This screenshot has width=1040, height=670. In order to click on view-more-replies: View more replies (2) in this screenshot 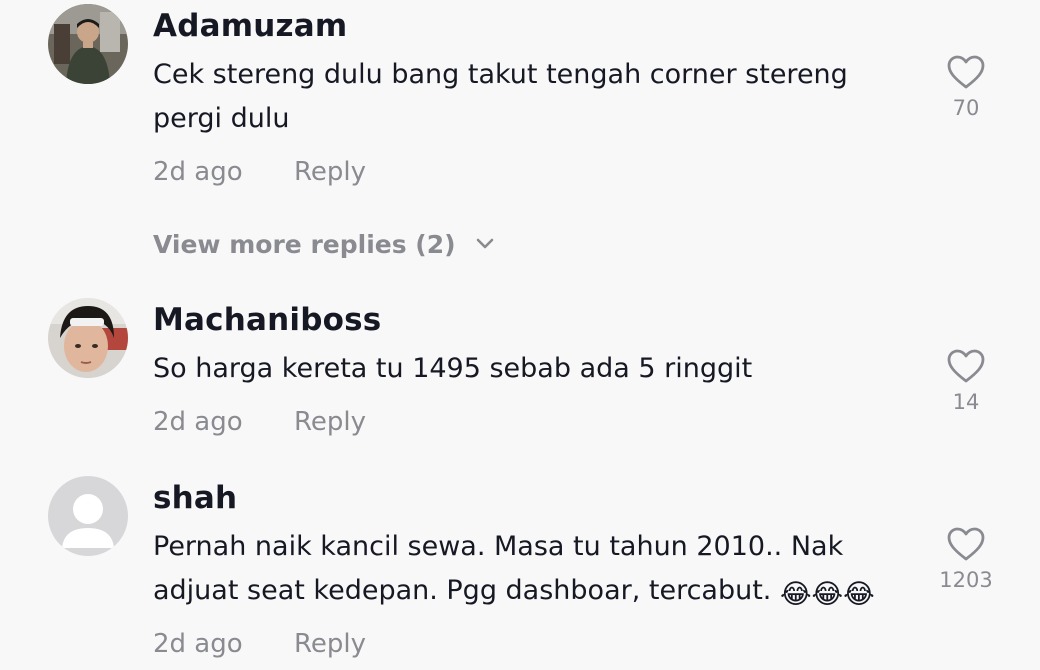, I will do `click(323, 244)`.